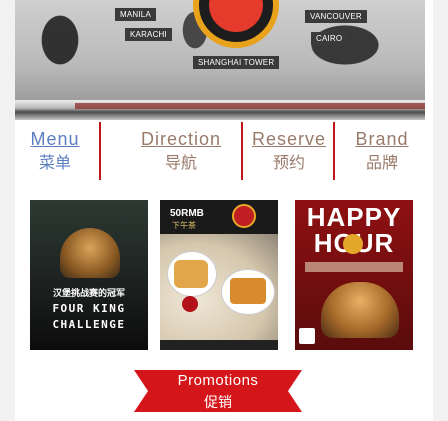 The width and height of the screenshot is (448, 421). What do you see at coordinates (354, 217) in the screenshot?
I see `promo-title-line: HAPPY` at bounding box center [354, 217].